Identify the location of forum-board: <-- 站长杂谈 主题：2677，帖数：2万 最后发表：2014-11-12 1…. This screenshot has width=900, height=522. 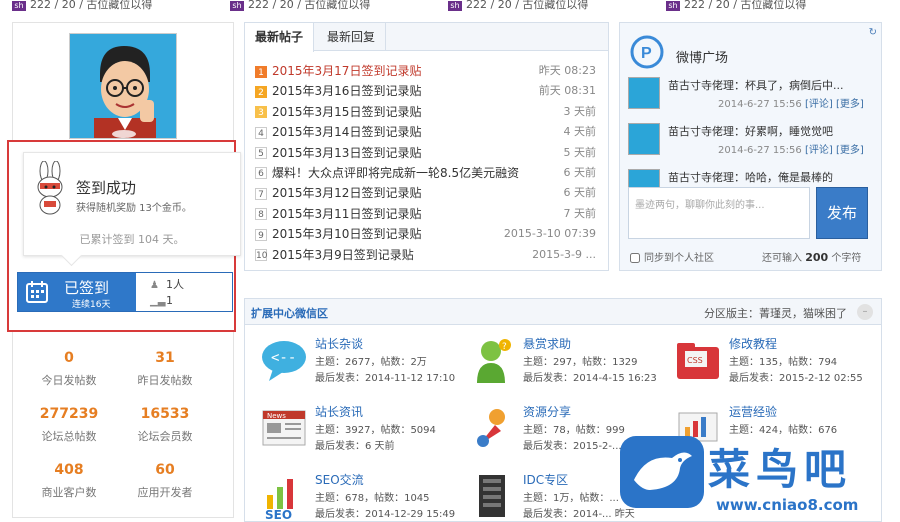
(356, 365).